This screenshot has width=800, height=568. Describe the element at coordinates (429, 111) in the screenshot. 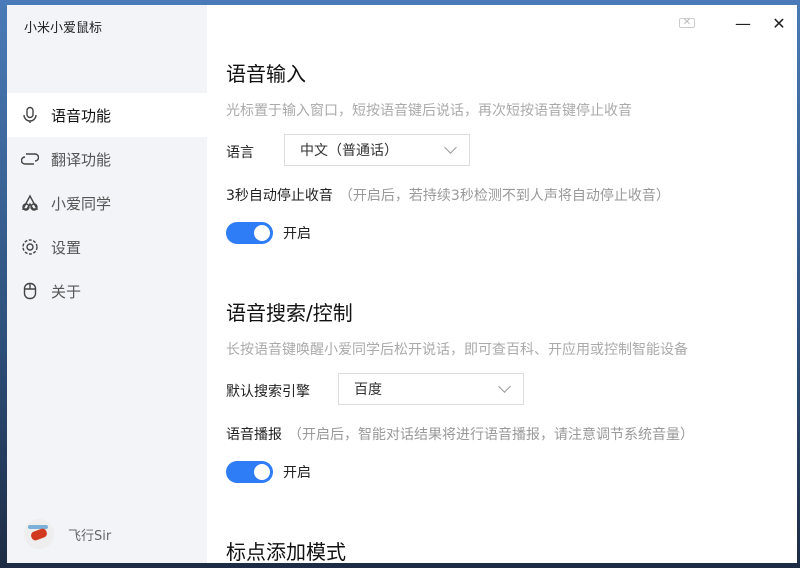

I see `voice-input-desc: 光标置于输入窗口，短按语音键后说话，再次短按语音键停止收音` at that location.